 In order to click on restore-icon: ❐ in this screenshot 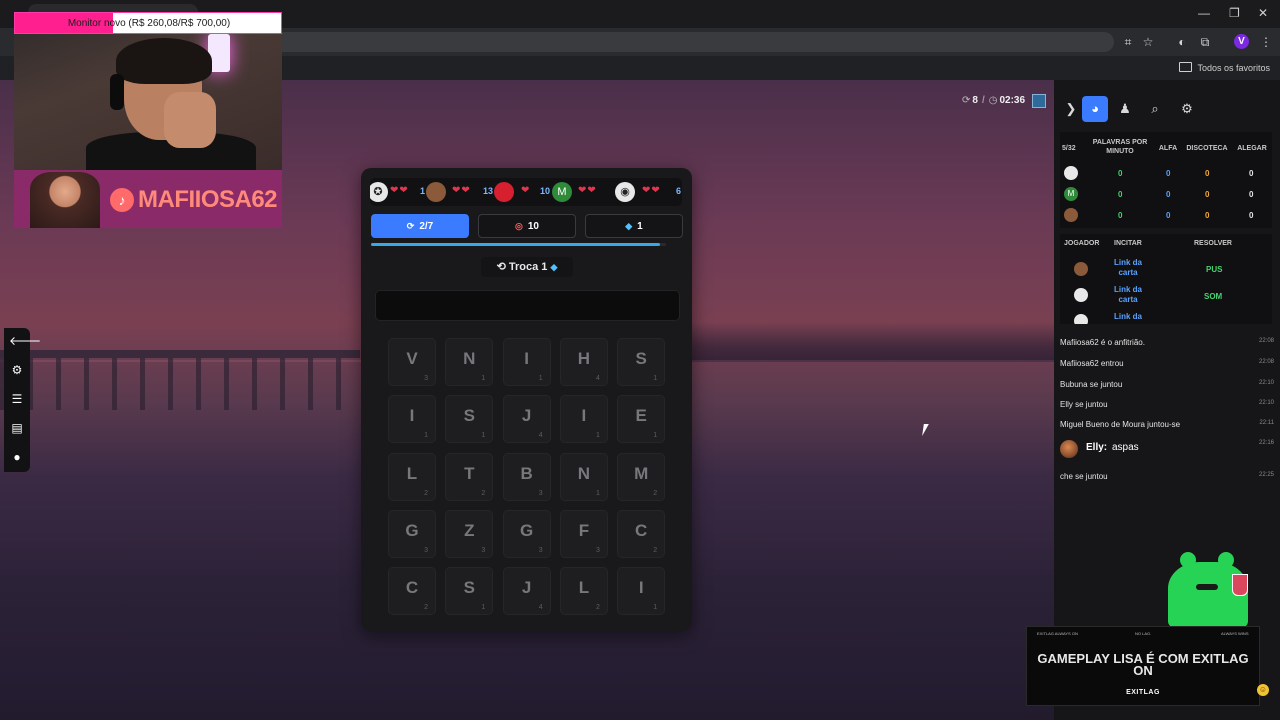, I will do `click(1234, 13)`.